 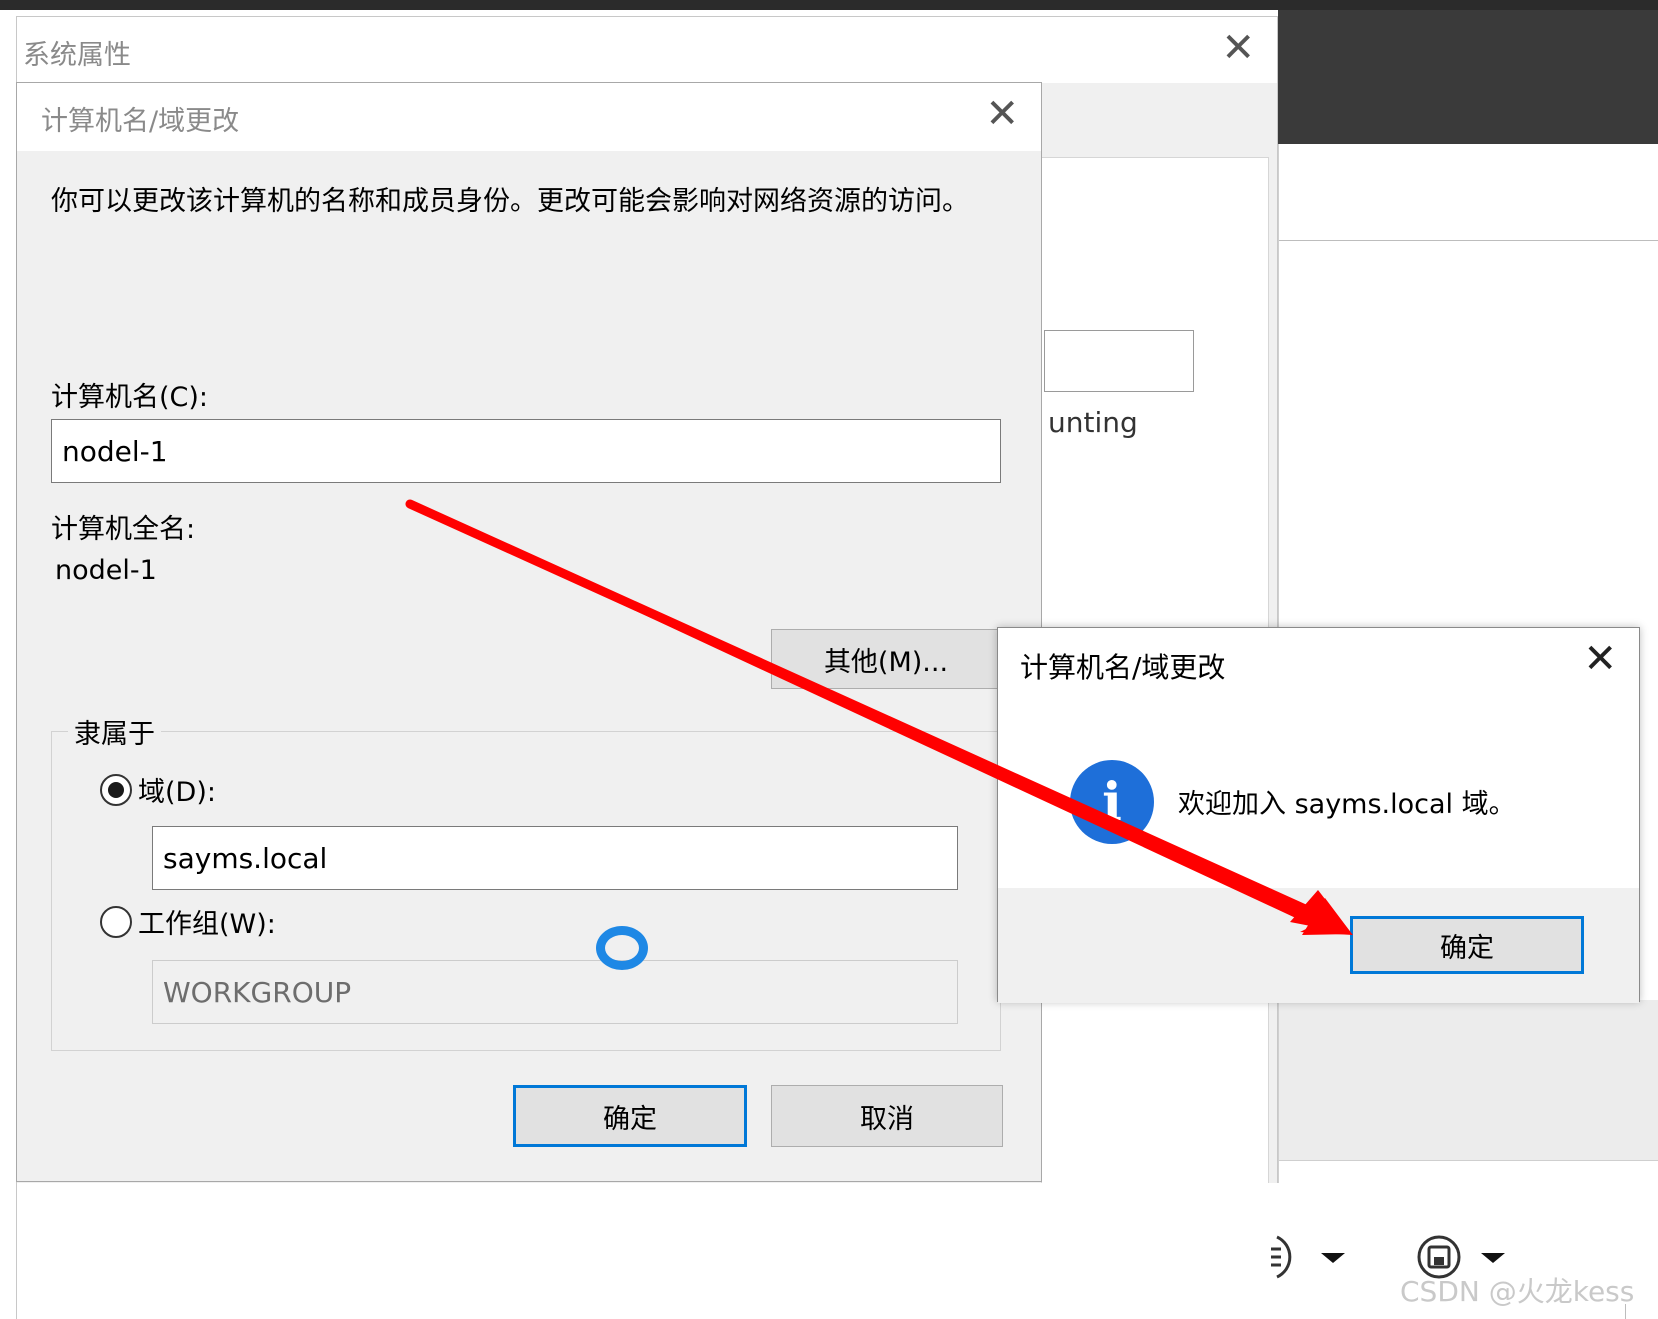 What do you see at coordinates (529, 117) in the screenshot?
I see `dialog-titlebar: 计算机名/域更改 ✕` at bounding box center [529, 117].